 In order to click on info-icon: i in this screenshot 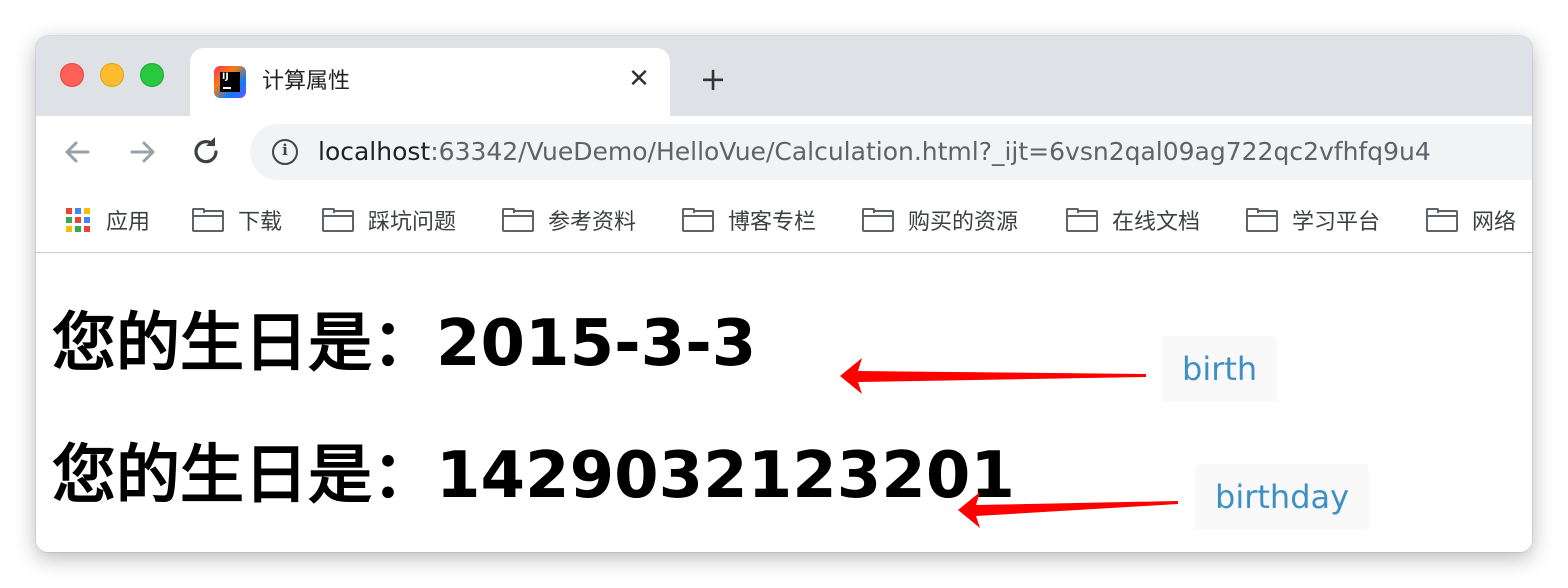, I will do `click(285, 152)`.